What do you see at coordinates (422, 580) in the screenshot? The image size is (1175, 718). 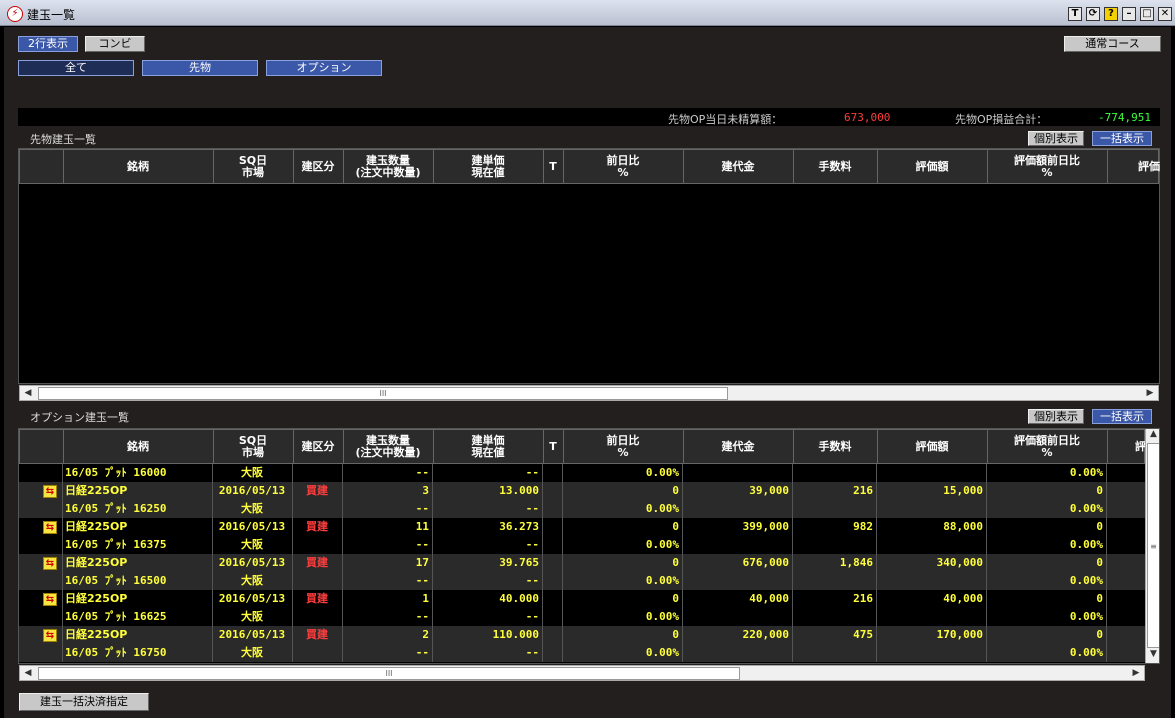 I see `cell-qty: --` at bounding box center [422, 580].